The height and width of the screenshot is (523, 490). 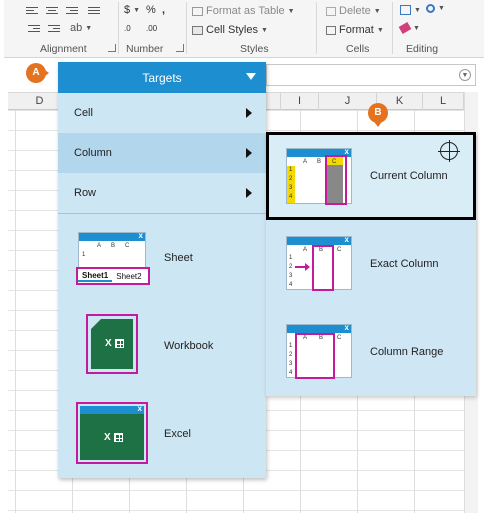 I want to click on menu-item-label: Excel, so click(x=177, y=434).